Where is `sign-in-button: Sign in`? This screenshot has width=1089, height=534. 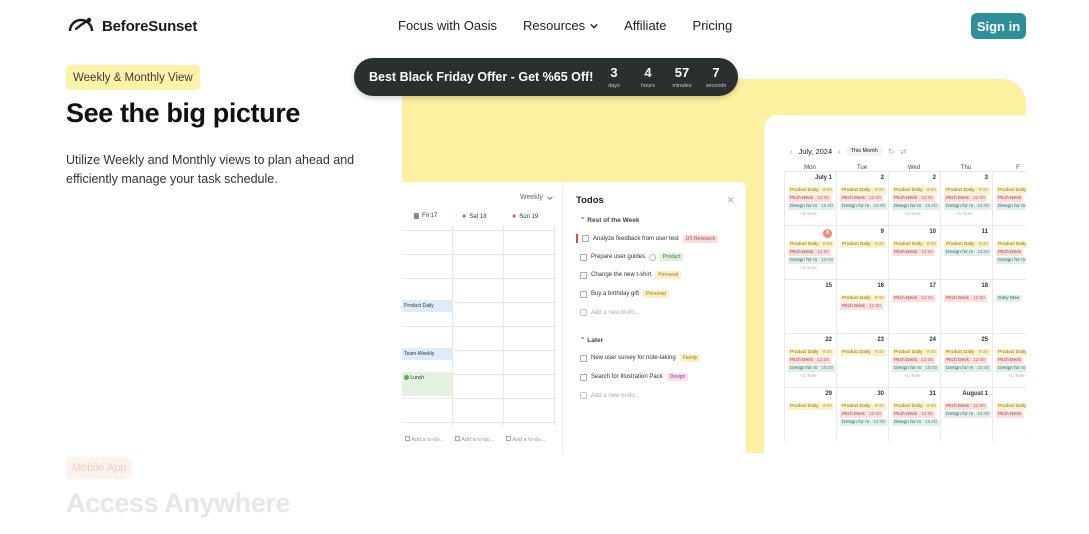 sign-in-button: Sign in is located at coordinates (998, 26).